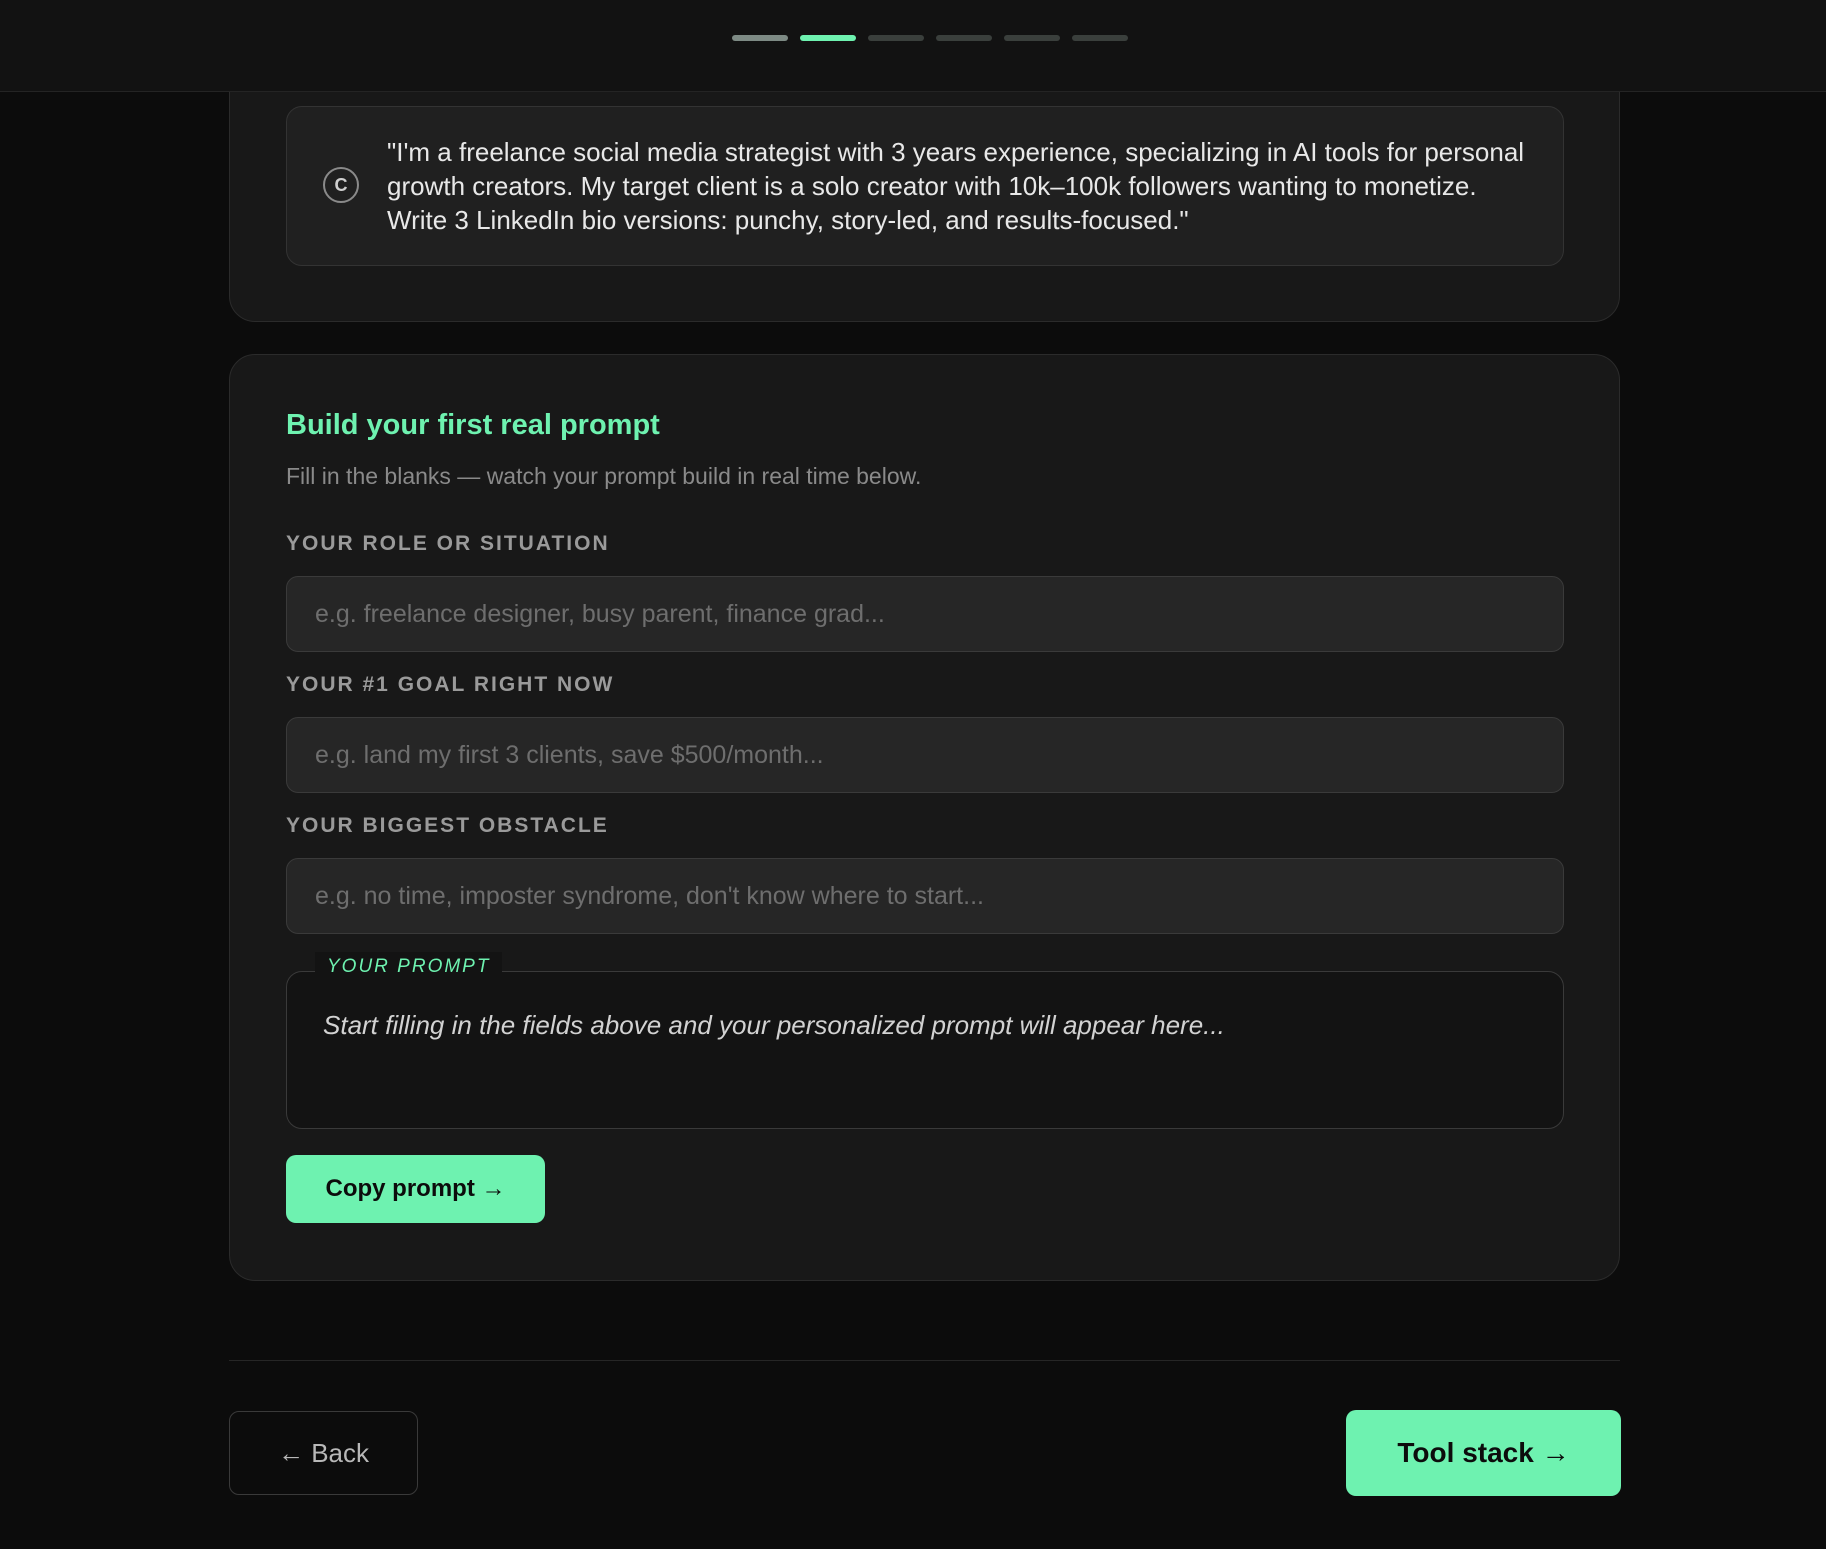 The image size is (1826, 1549). Describe the element at coordinates (341, 185) in the screenshot. I see `copyright-icon: C` at that location.